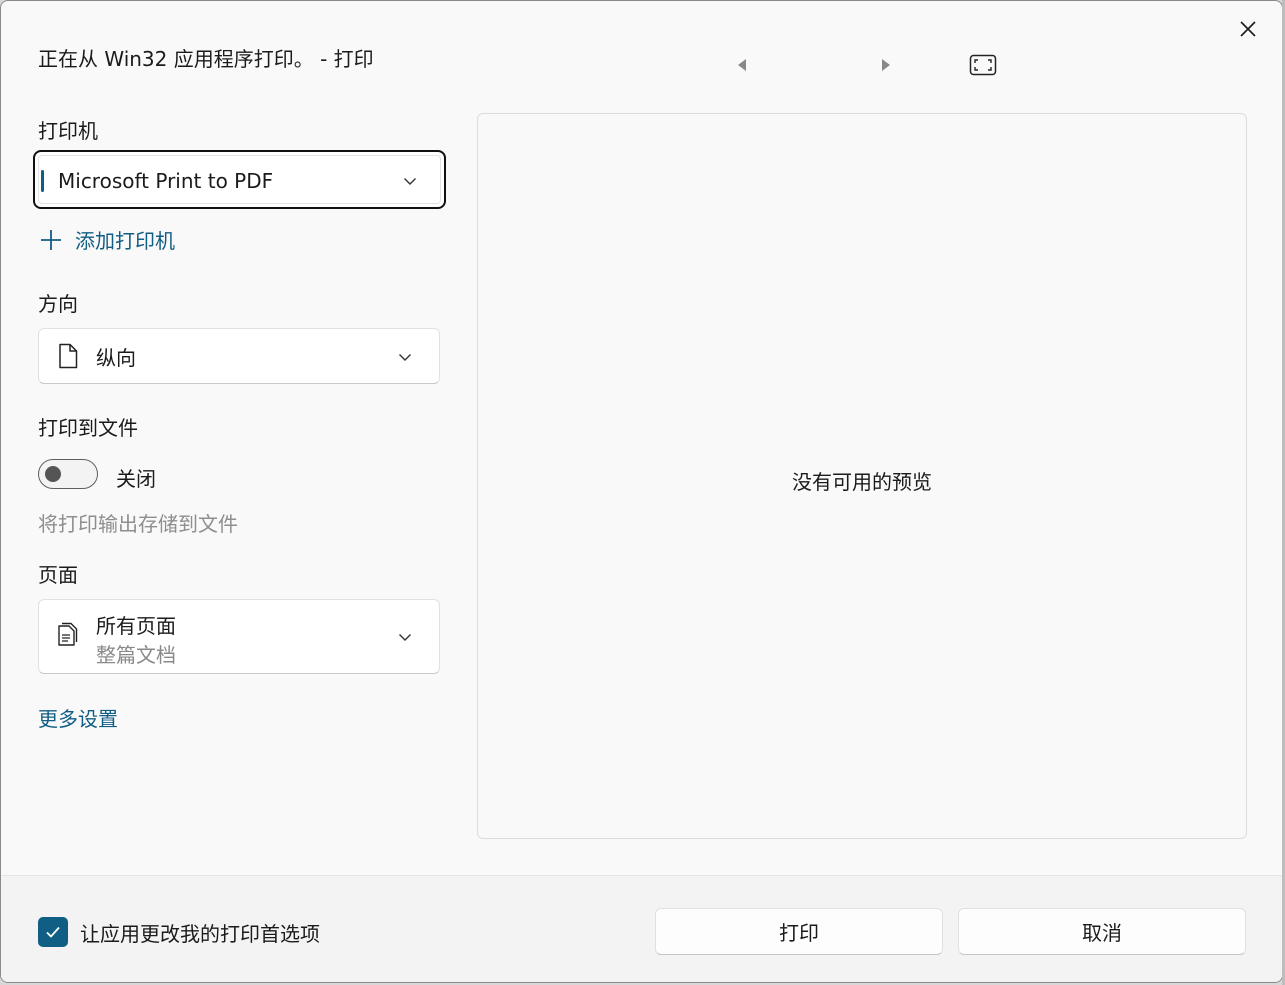 Image resolution: width=1285 pixels, height=985 pixels. What do you see at coordinates (68, 474) in the screenshot?
I see `print-to-file-toggle` at bounding box center [68, 474].